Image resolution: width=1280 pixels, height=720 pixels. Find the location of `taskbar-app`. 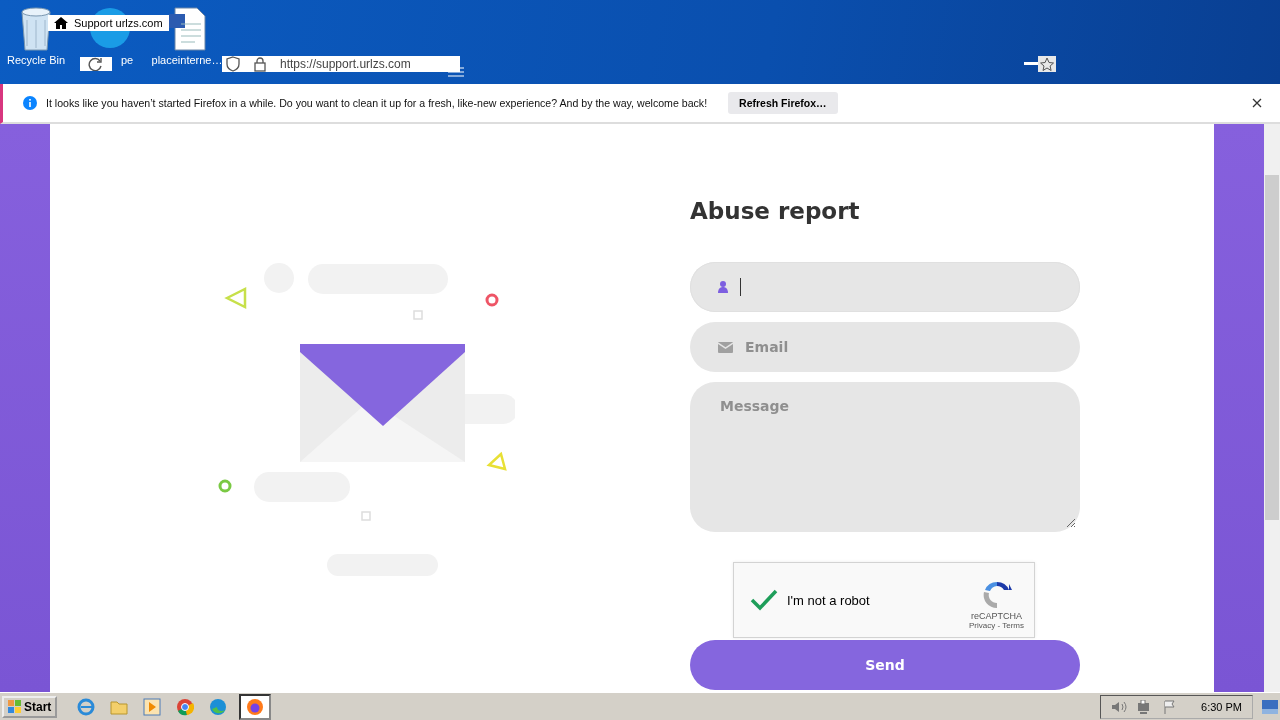

taskbar-app is located at coordinates (255, 706).